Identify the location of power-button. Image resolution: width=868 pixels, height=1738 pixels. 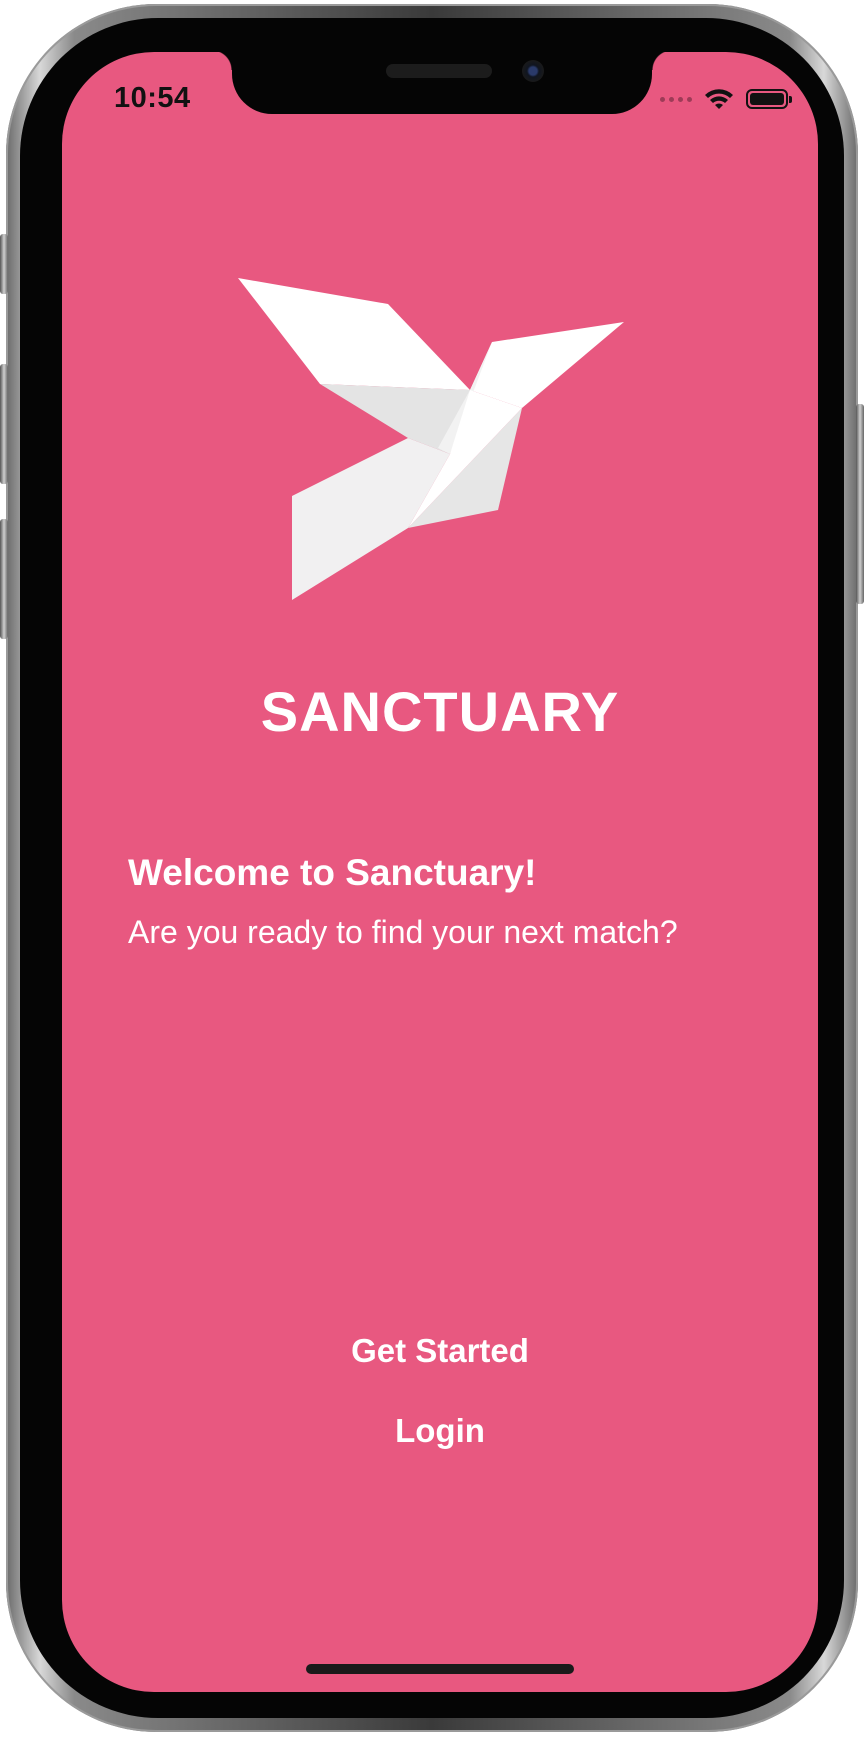
(860, 504).